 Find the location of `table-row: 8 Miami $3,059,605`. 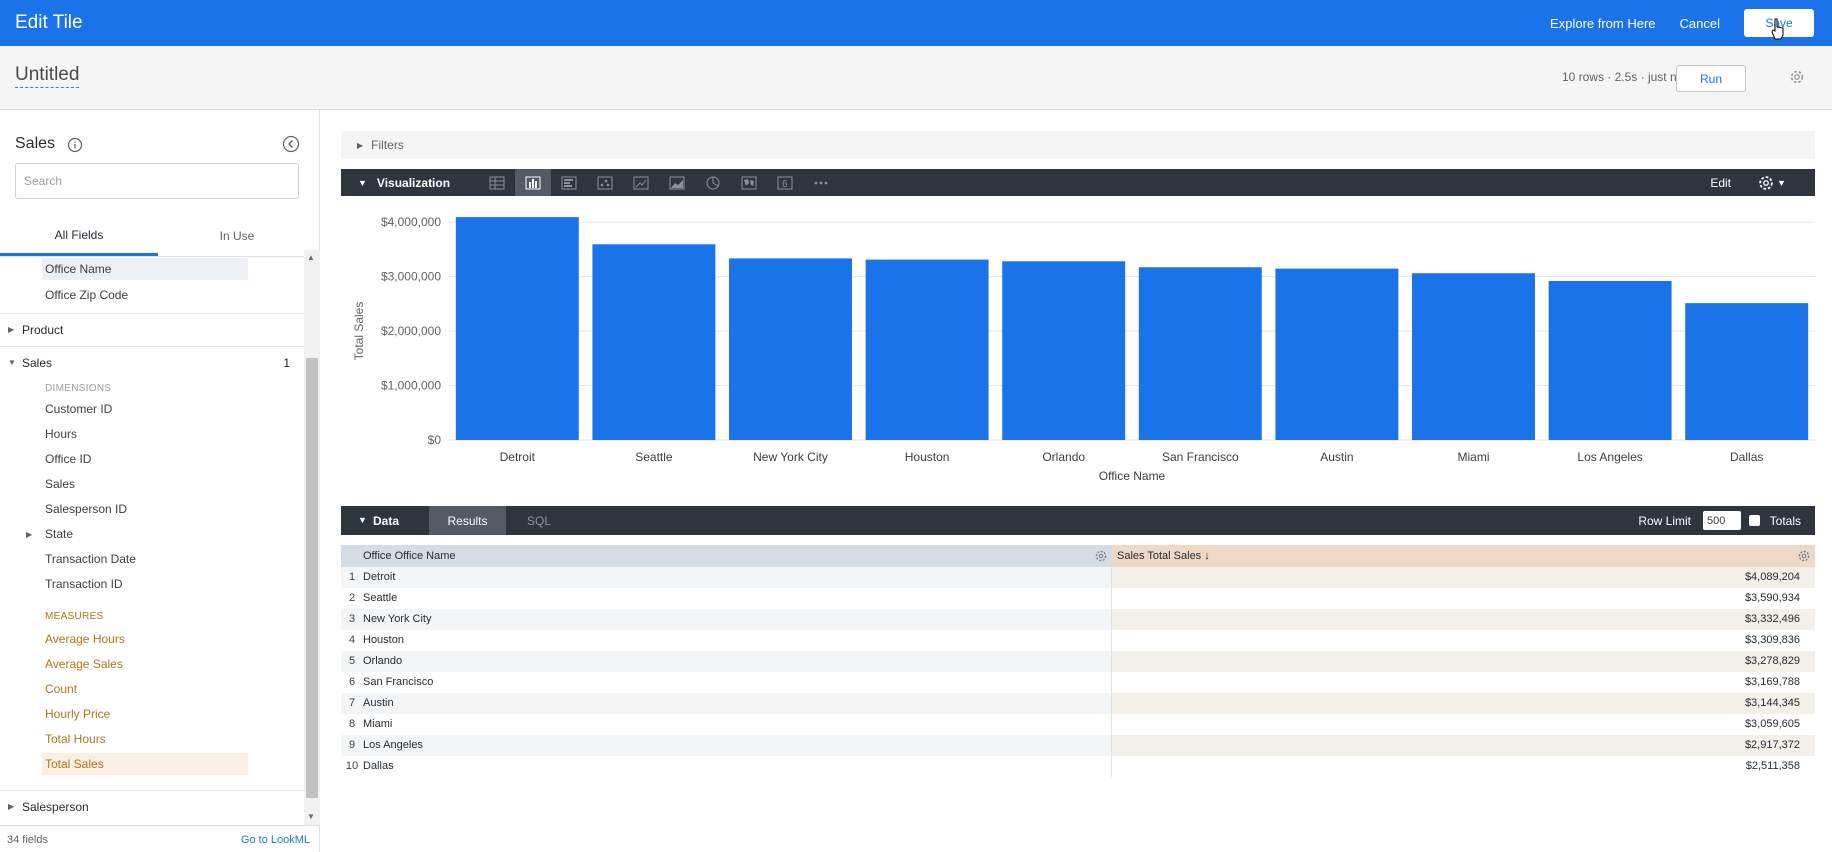

table-row: 8 Miami $3,059,605 is located at coordinates (1078, 724).